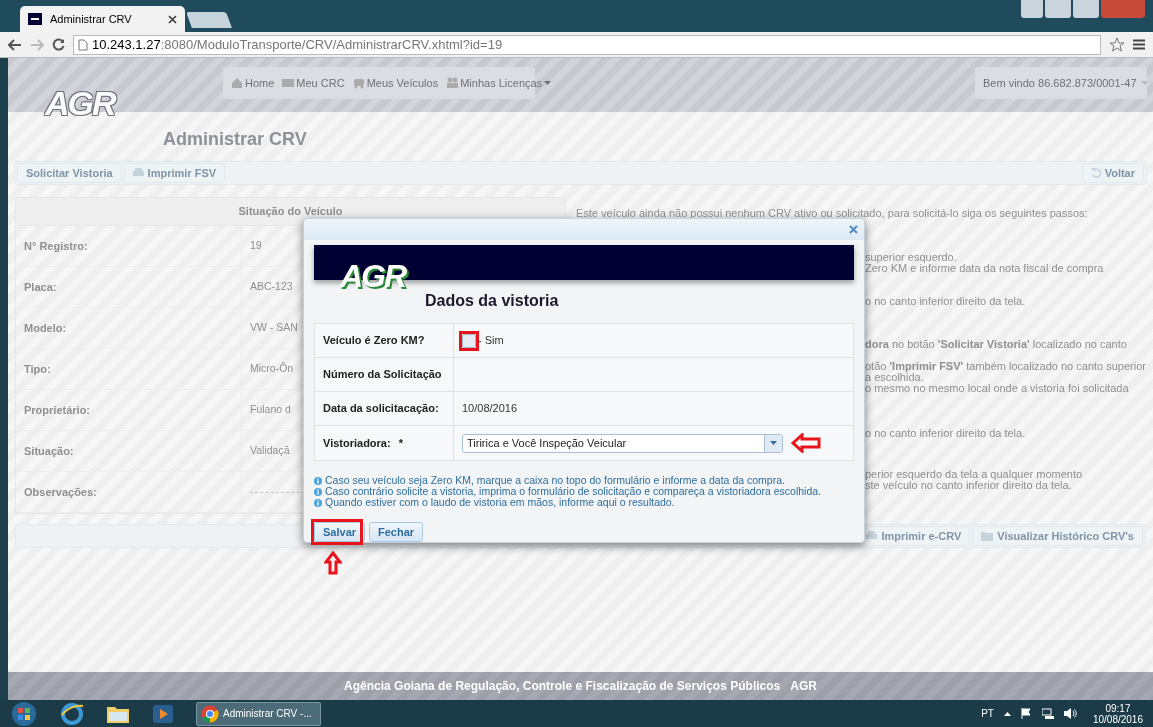 The height and width of the screenshot is (727, 1153). I want to click on favicon-icon, so click(35, 19).